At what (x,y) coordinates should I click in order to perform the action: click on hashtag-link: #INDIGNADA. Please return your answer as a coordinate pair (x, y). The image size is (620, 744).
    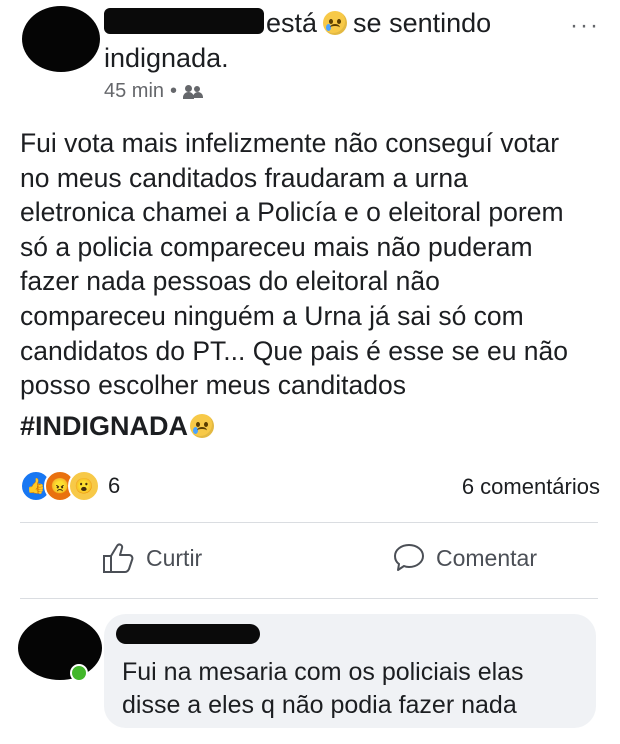
    Looking at the image, I should click on (104, 426).